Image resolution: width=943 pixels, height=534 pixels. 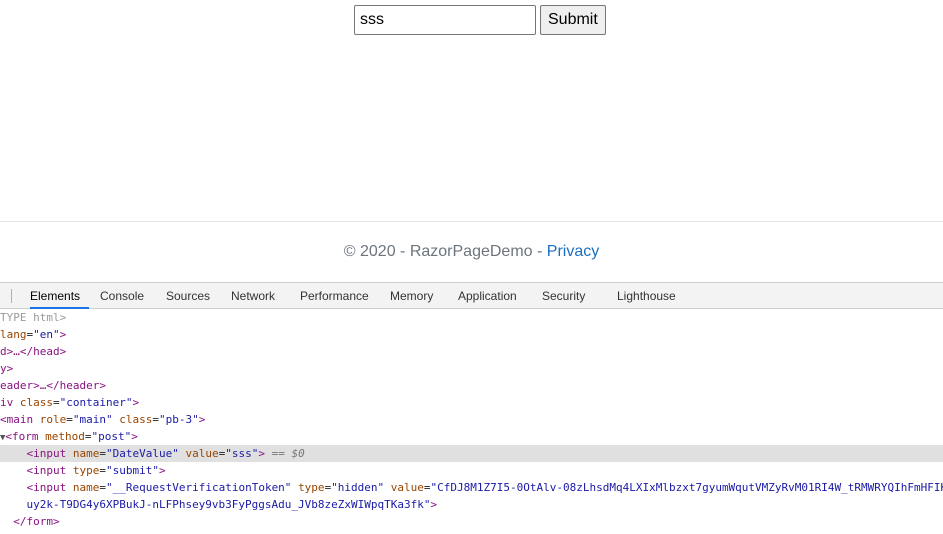 I want to click on attr-value: "sss", so click(x=242, y=453).